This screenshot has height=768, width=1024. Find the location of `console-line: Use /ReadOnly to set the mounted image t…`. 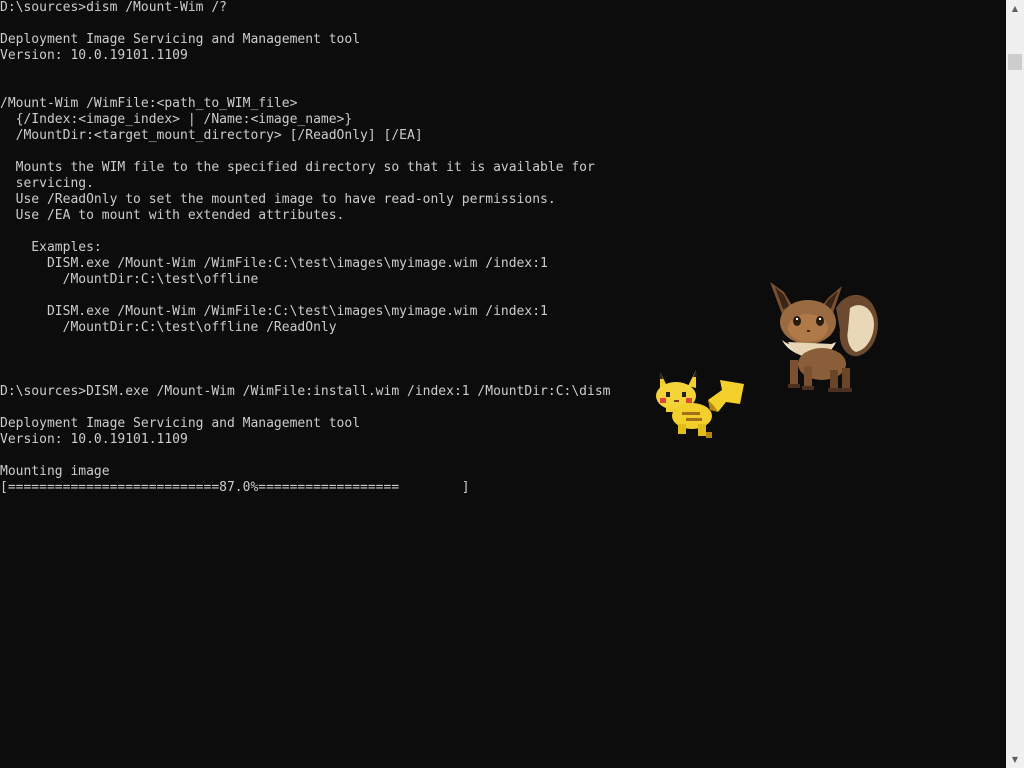

console-line: Use /ReadOnly to set the mounted image t… is located at coordinates (278, 199).